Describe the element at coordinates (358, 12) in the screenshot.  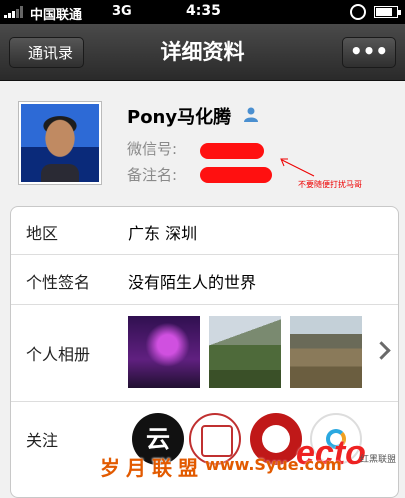
I see `rotation-lock-icon` at that location.